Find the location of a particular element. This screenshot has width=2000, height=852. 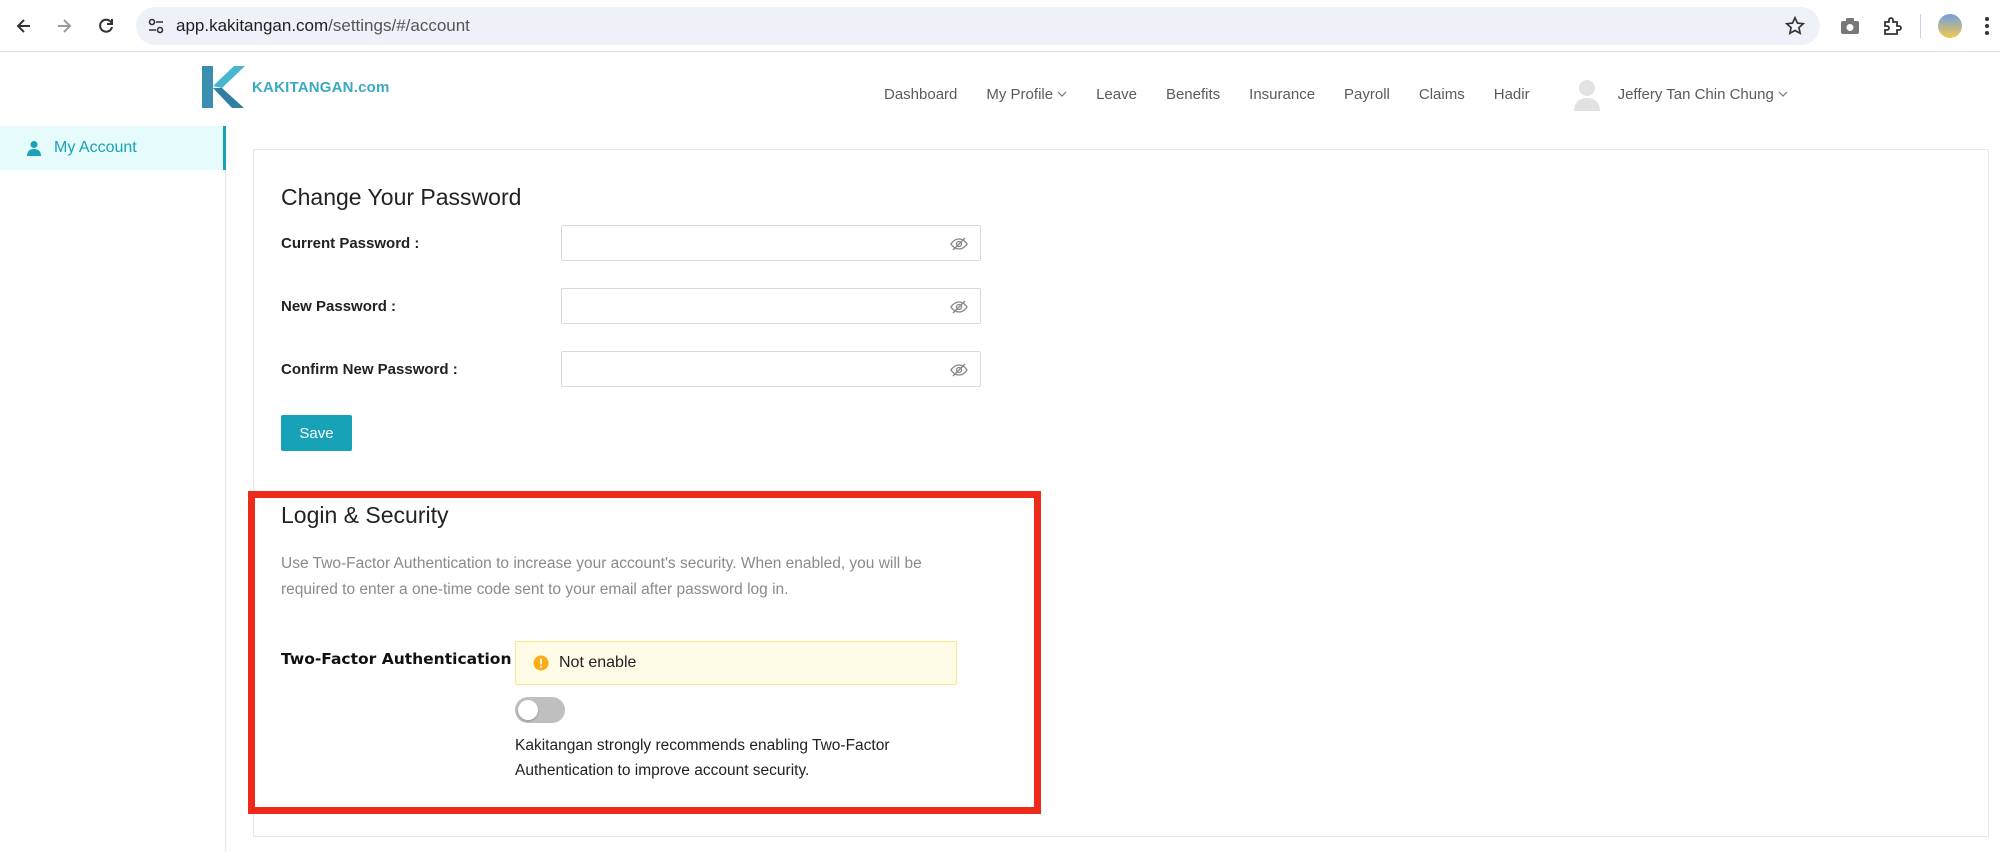

nav-label: Claims is located at coordinates (1441, 94).